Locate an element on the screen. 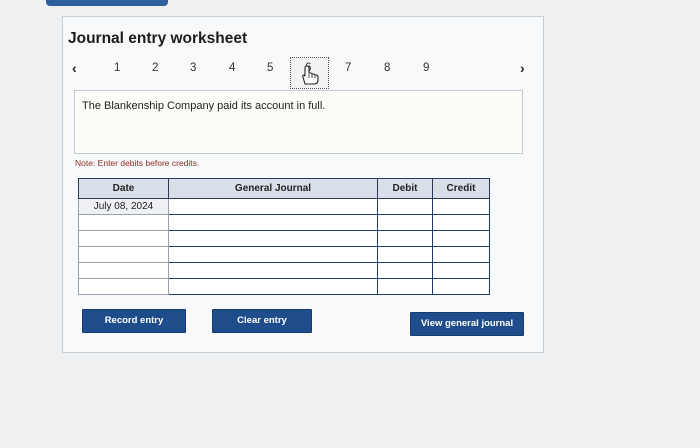 The height and width of the screenshot is (448, 700). chevron-right-icon: › is located at coordinates (522, 68).